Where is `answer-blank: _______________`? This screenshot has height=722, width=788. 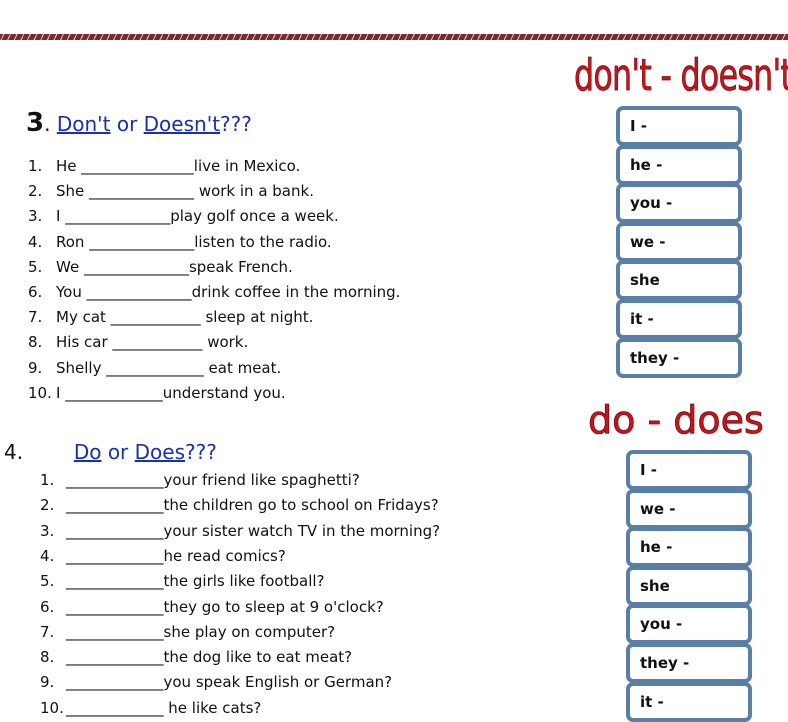 answer-blank: _______________ is located at coordinates (137, 166).